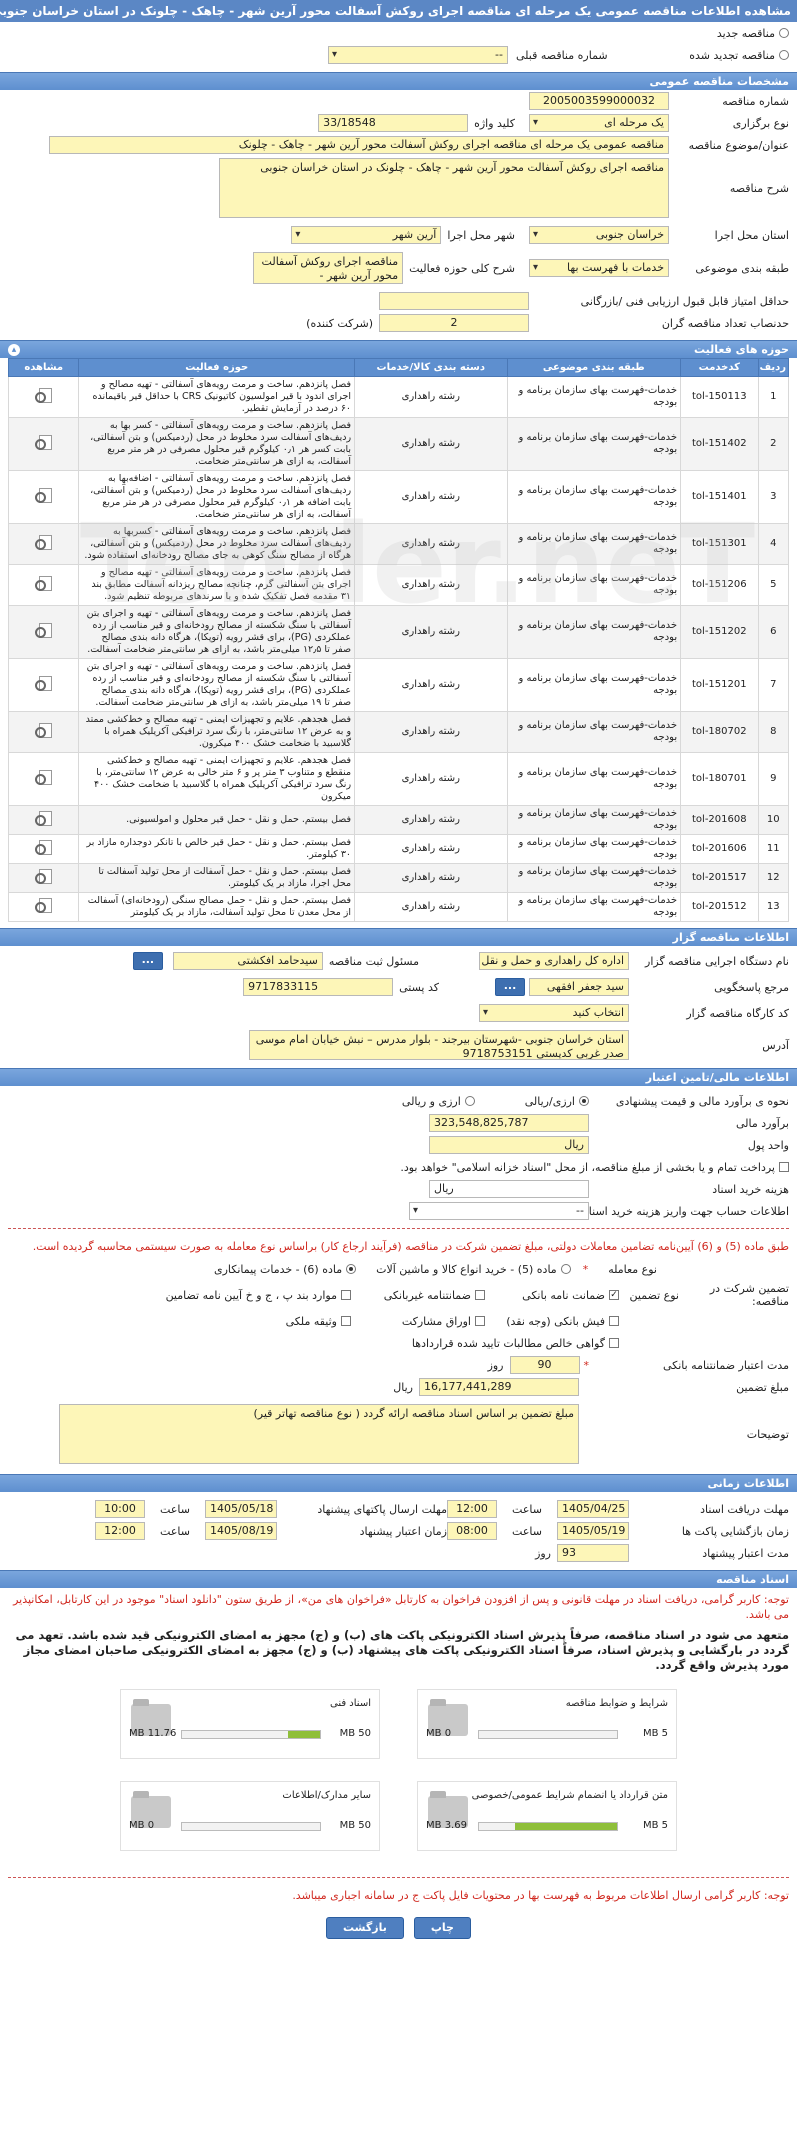 The width and height of the screenshot is (797, 2152). Describe the element at coordinates (14, 350) in the screenshot. I see `collapse-icon: ▴` at that location.